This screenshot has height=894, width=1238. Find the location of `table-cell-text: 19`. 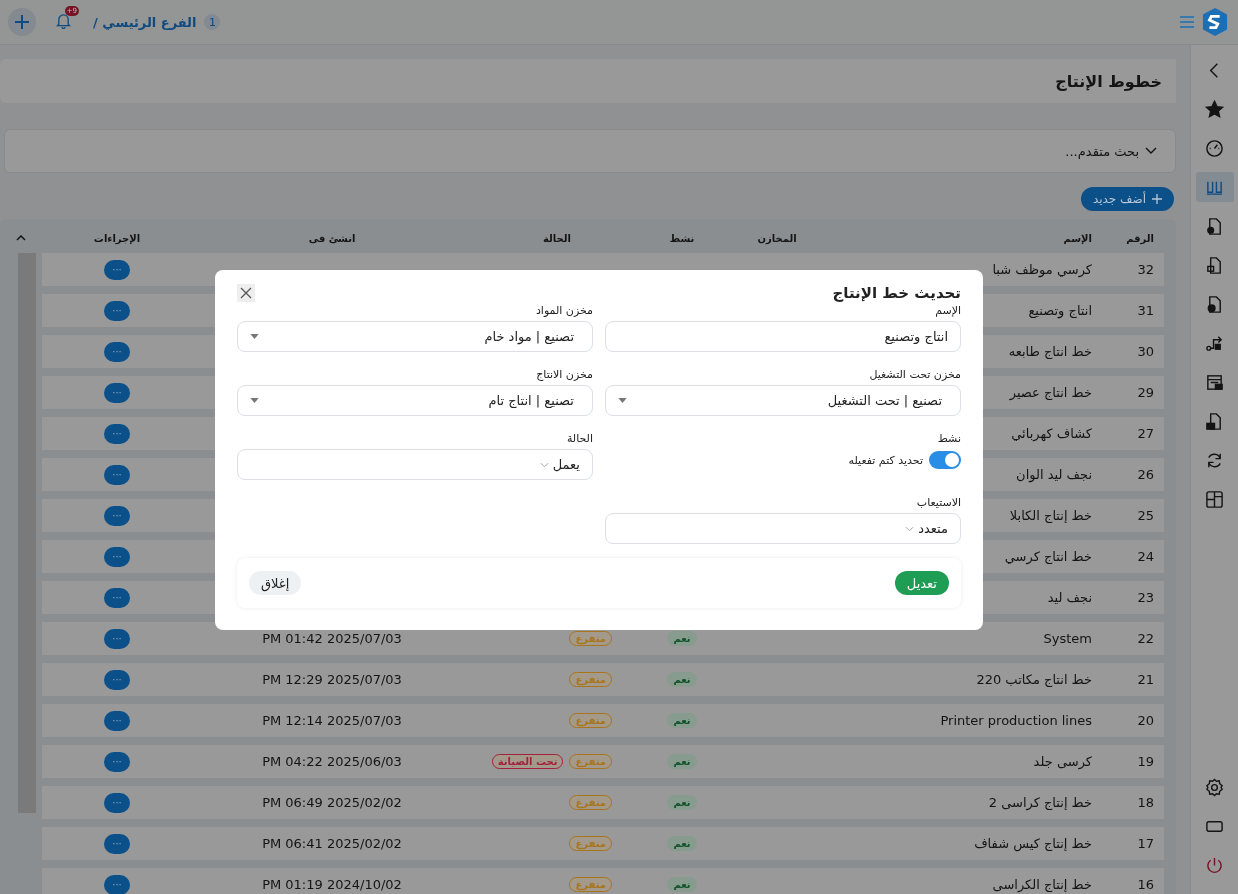

table-cell-text: 19 is located at coordinates (1145, 761).